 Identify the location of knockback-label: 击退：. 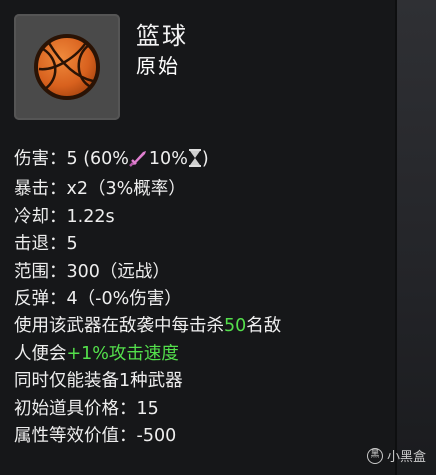
(40, 244).